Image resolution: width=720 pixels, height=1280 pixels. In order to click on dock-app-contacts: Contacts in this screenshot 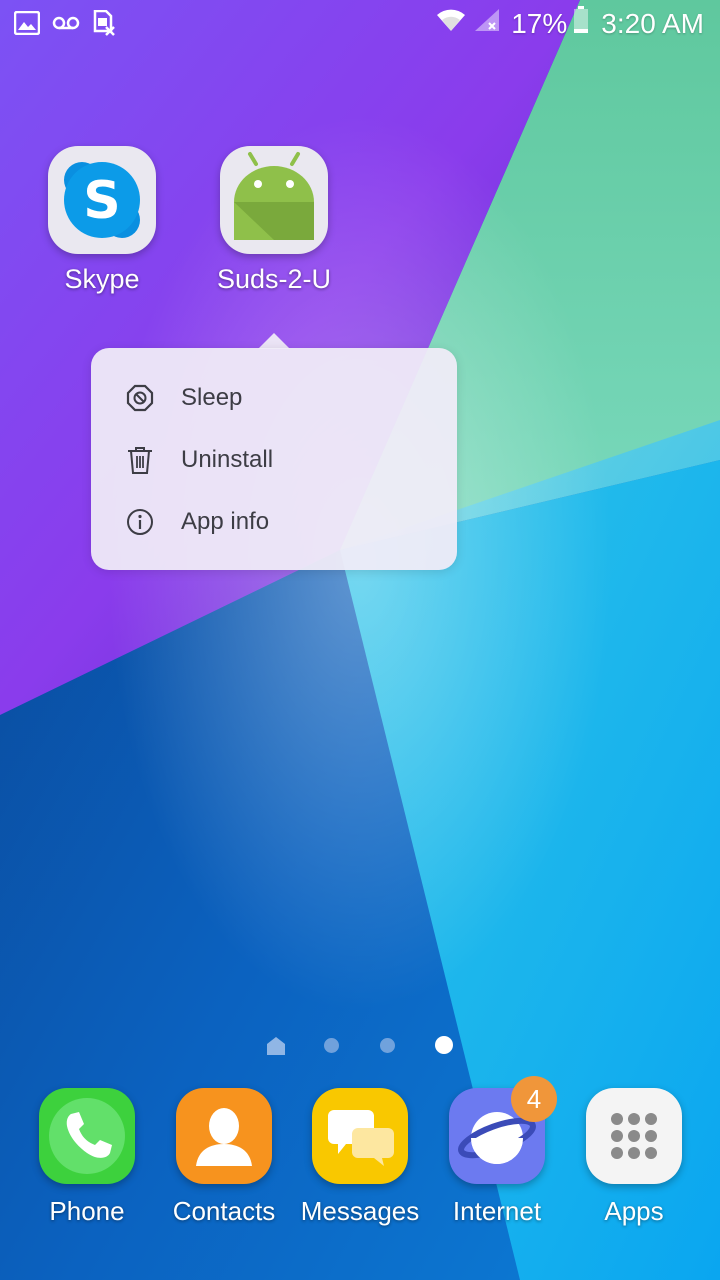, I will do `click(224, 1157)`.